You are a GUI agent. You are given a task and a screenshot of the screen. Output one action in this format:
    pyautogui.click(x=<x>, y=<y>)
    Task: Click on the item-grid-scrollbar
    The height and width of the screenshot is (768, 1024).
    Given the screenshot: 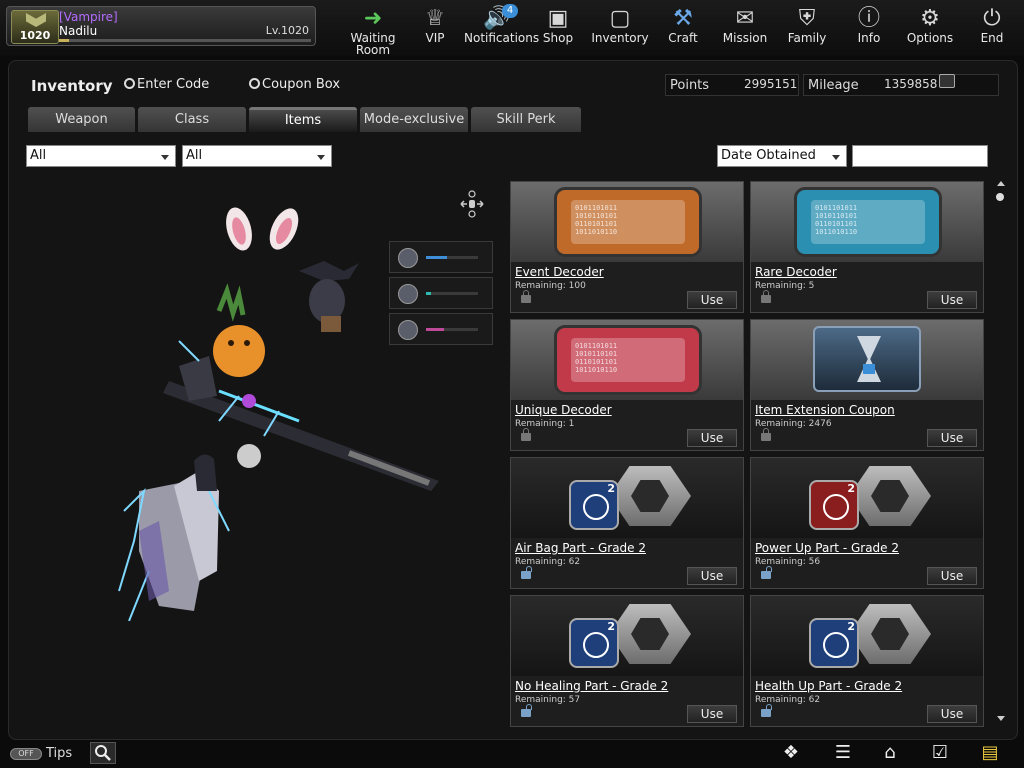 What is the action you would take?
    pyautogui.click(x=1000, y=451)
    